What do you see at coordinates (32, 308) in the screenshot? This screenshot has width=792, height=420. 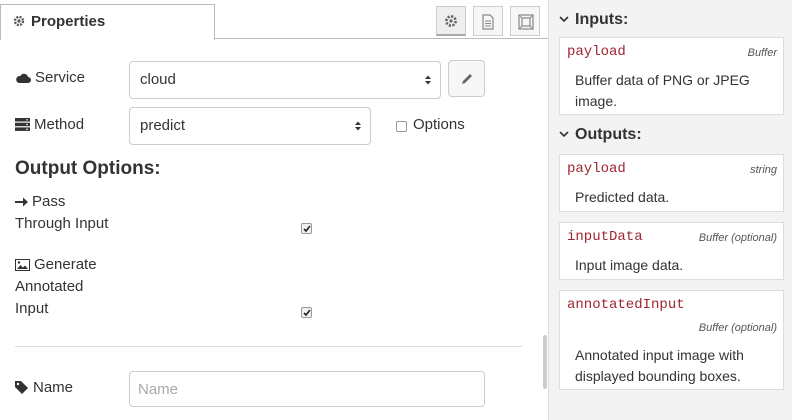 I see `annotated-label-line3: Input` at bounding box center [32, 308].